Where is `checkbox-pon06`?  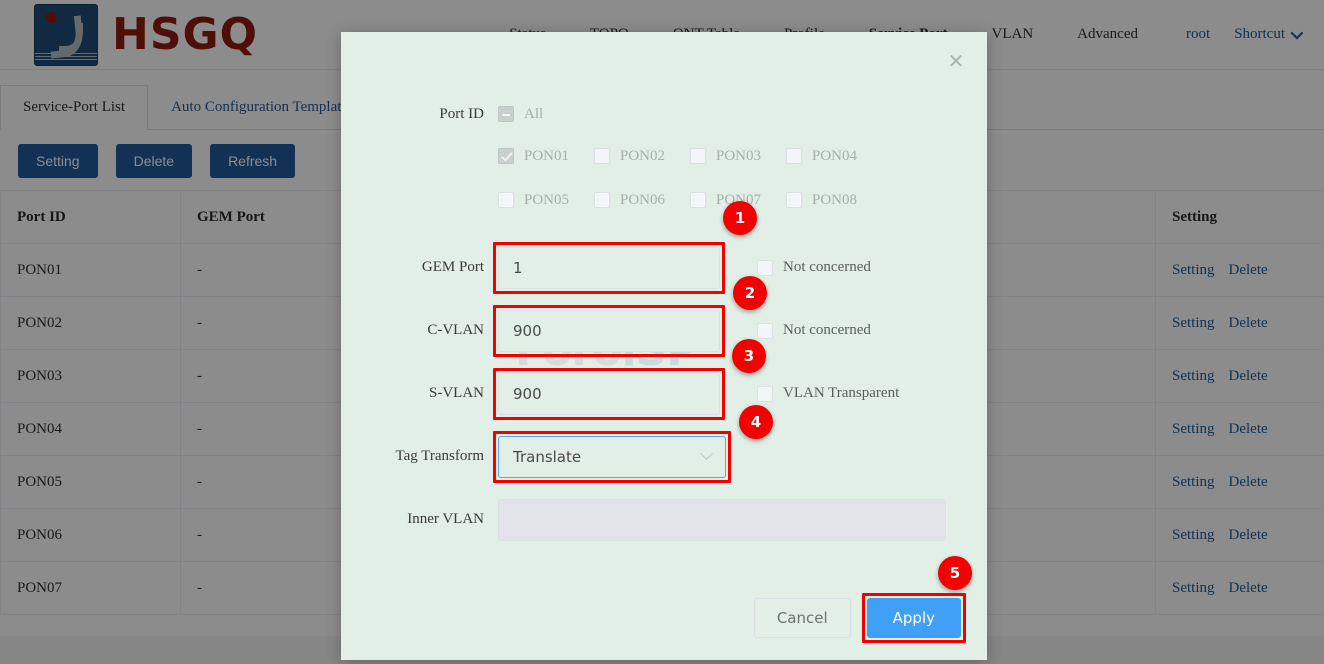
checkbox-pon06 is located at coordinates (602, 200).